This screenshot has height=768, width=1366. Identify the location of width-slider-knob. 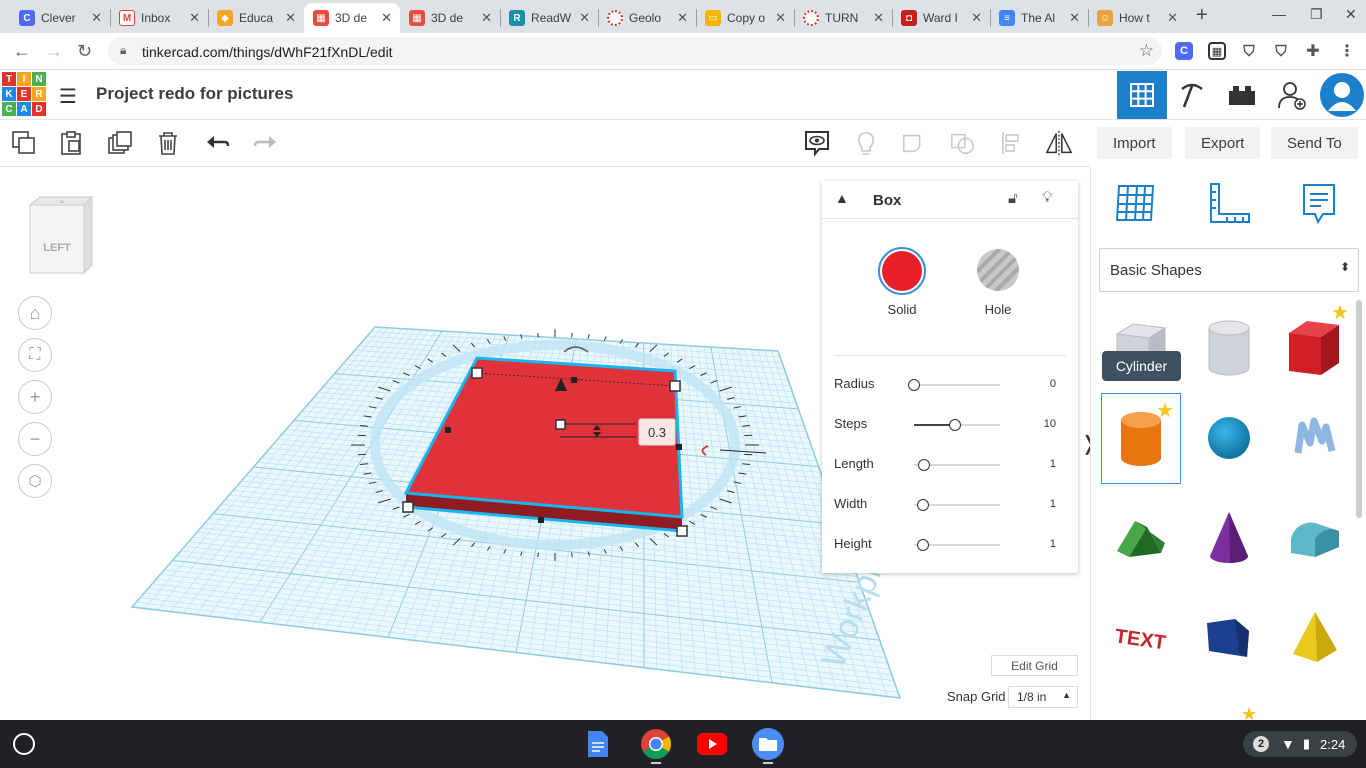
(923, 505).